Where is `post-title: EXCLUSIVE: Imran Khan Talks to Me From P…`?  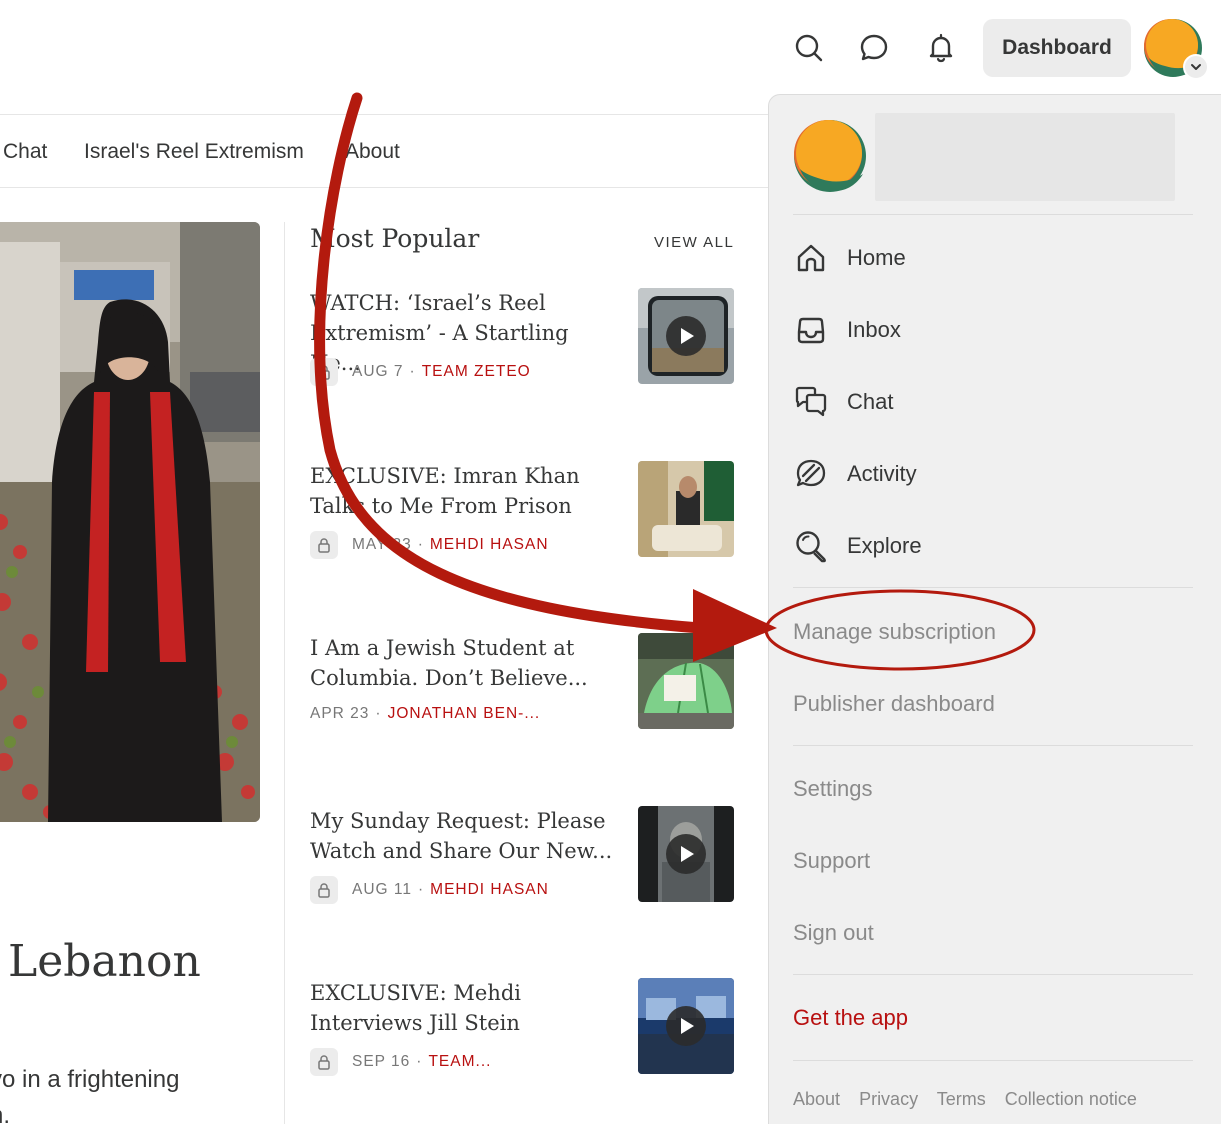 post-title: EXCLUSIVE: Imran Khan Talks to Me From P… is located at coordinates (468, 491).